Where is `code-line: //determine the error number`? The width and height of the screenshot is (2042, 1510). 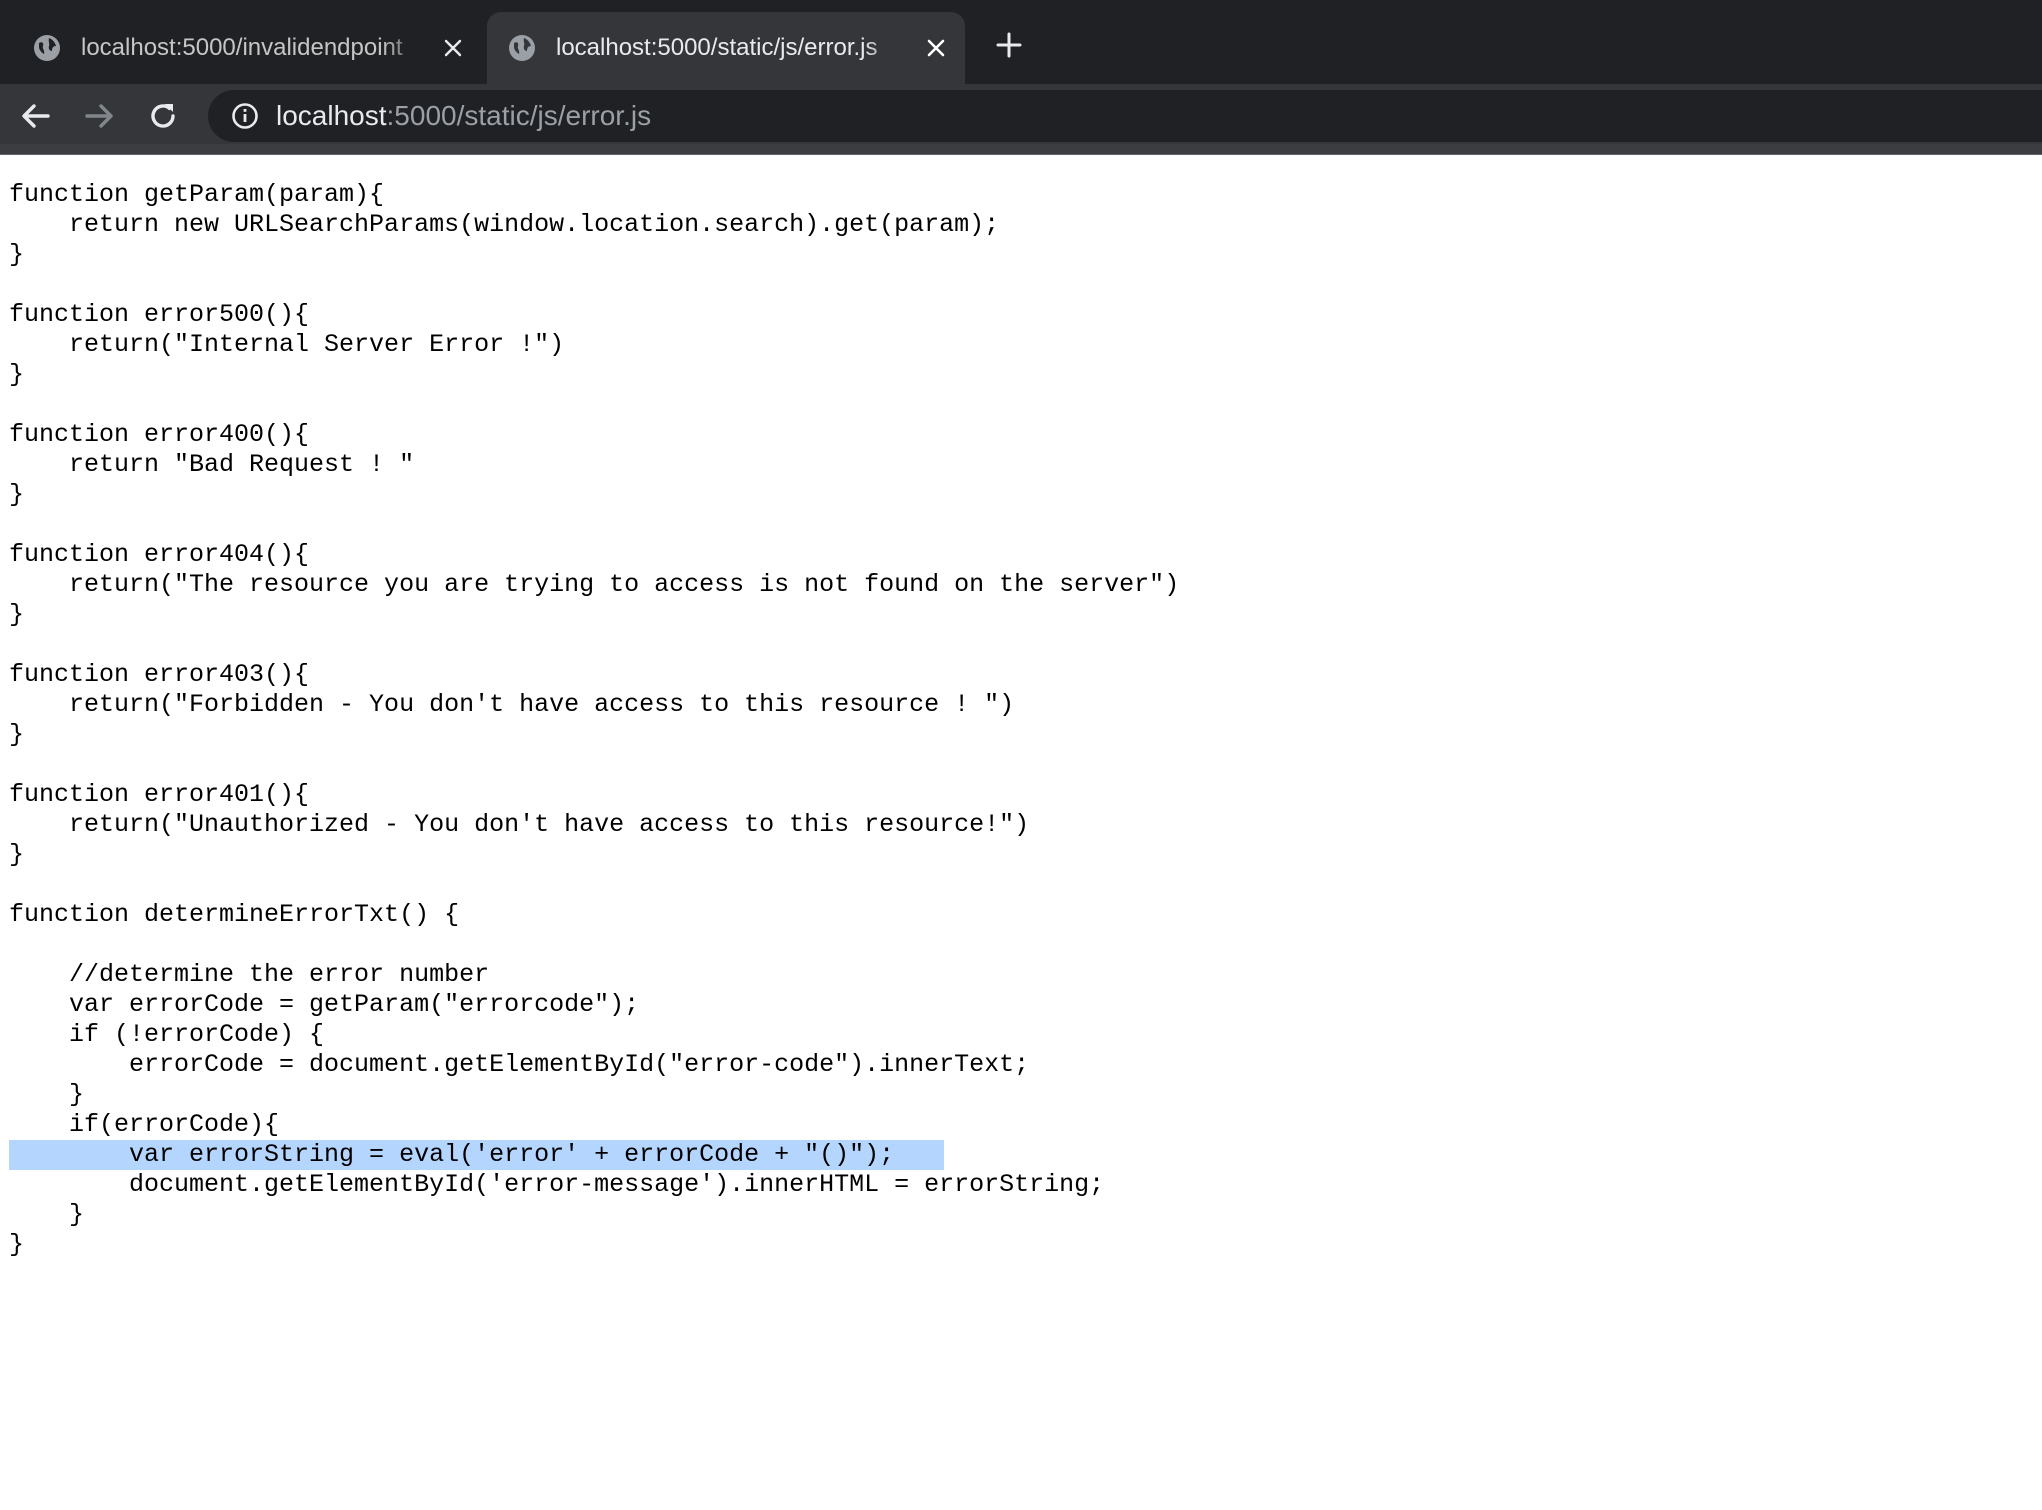
code-line: //determine the error number is located at coordinates (249, 974).